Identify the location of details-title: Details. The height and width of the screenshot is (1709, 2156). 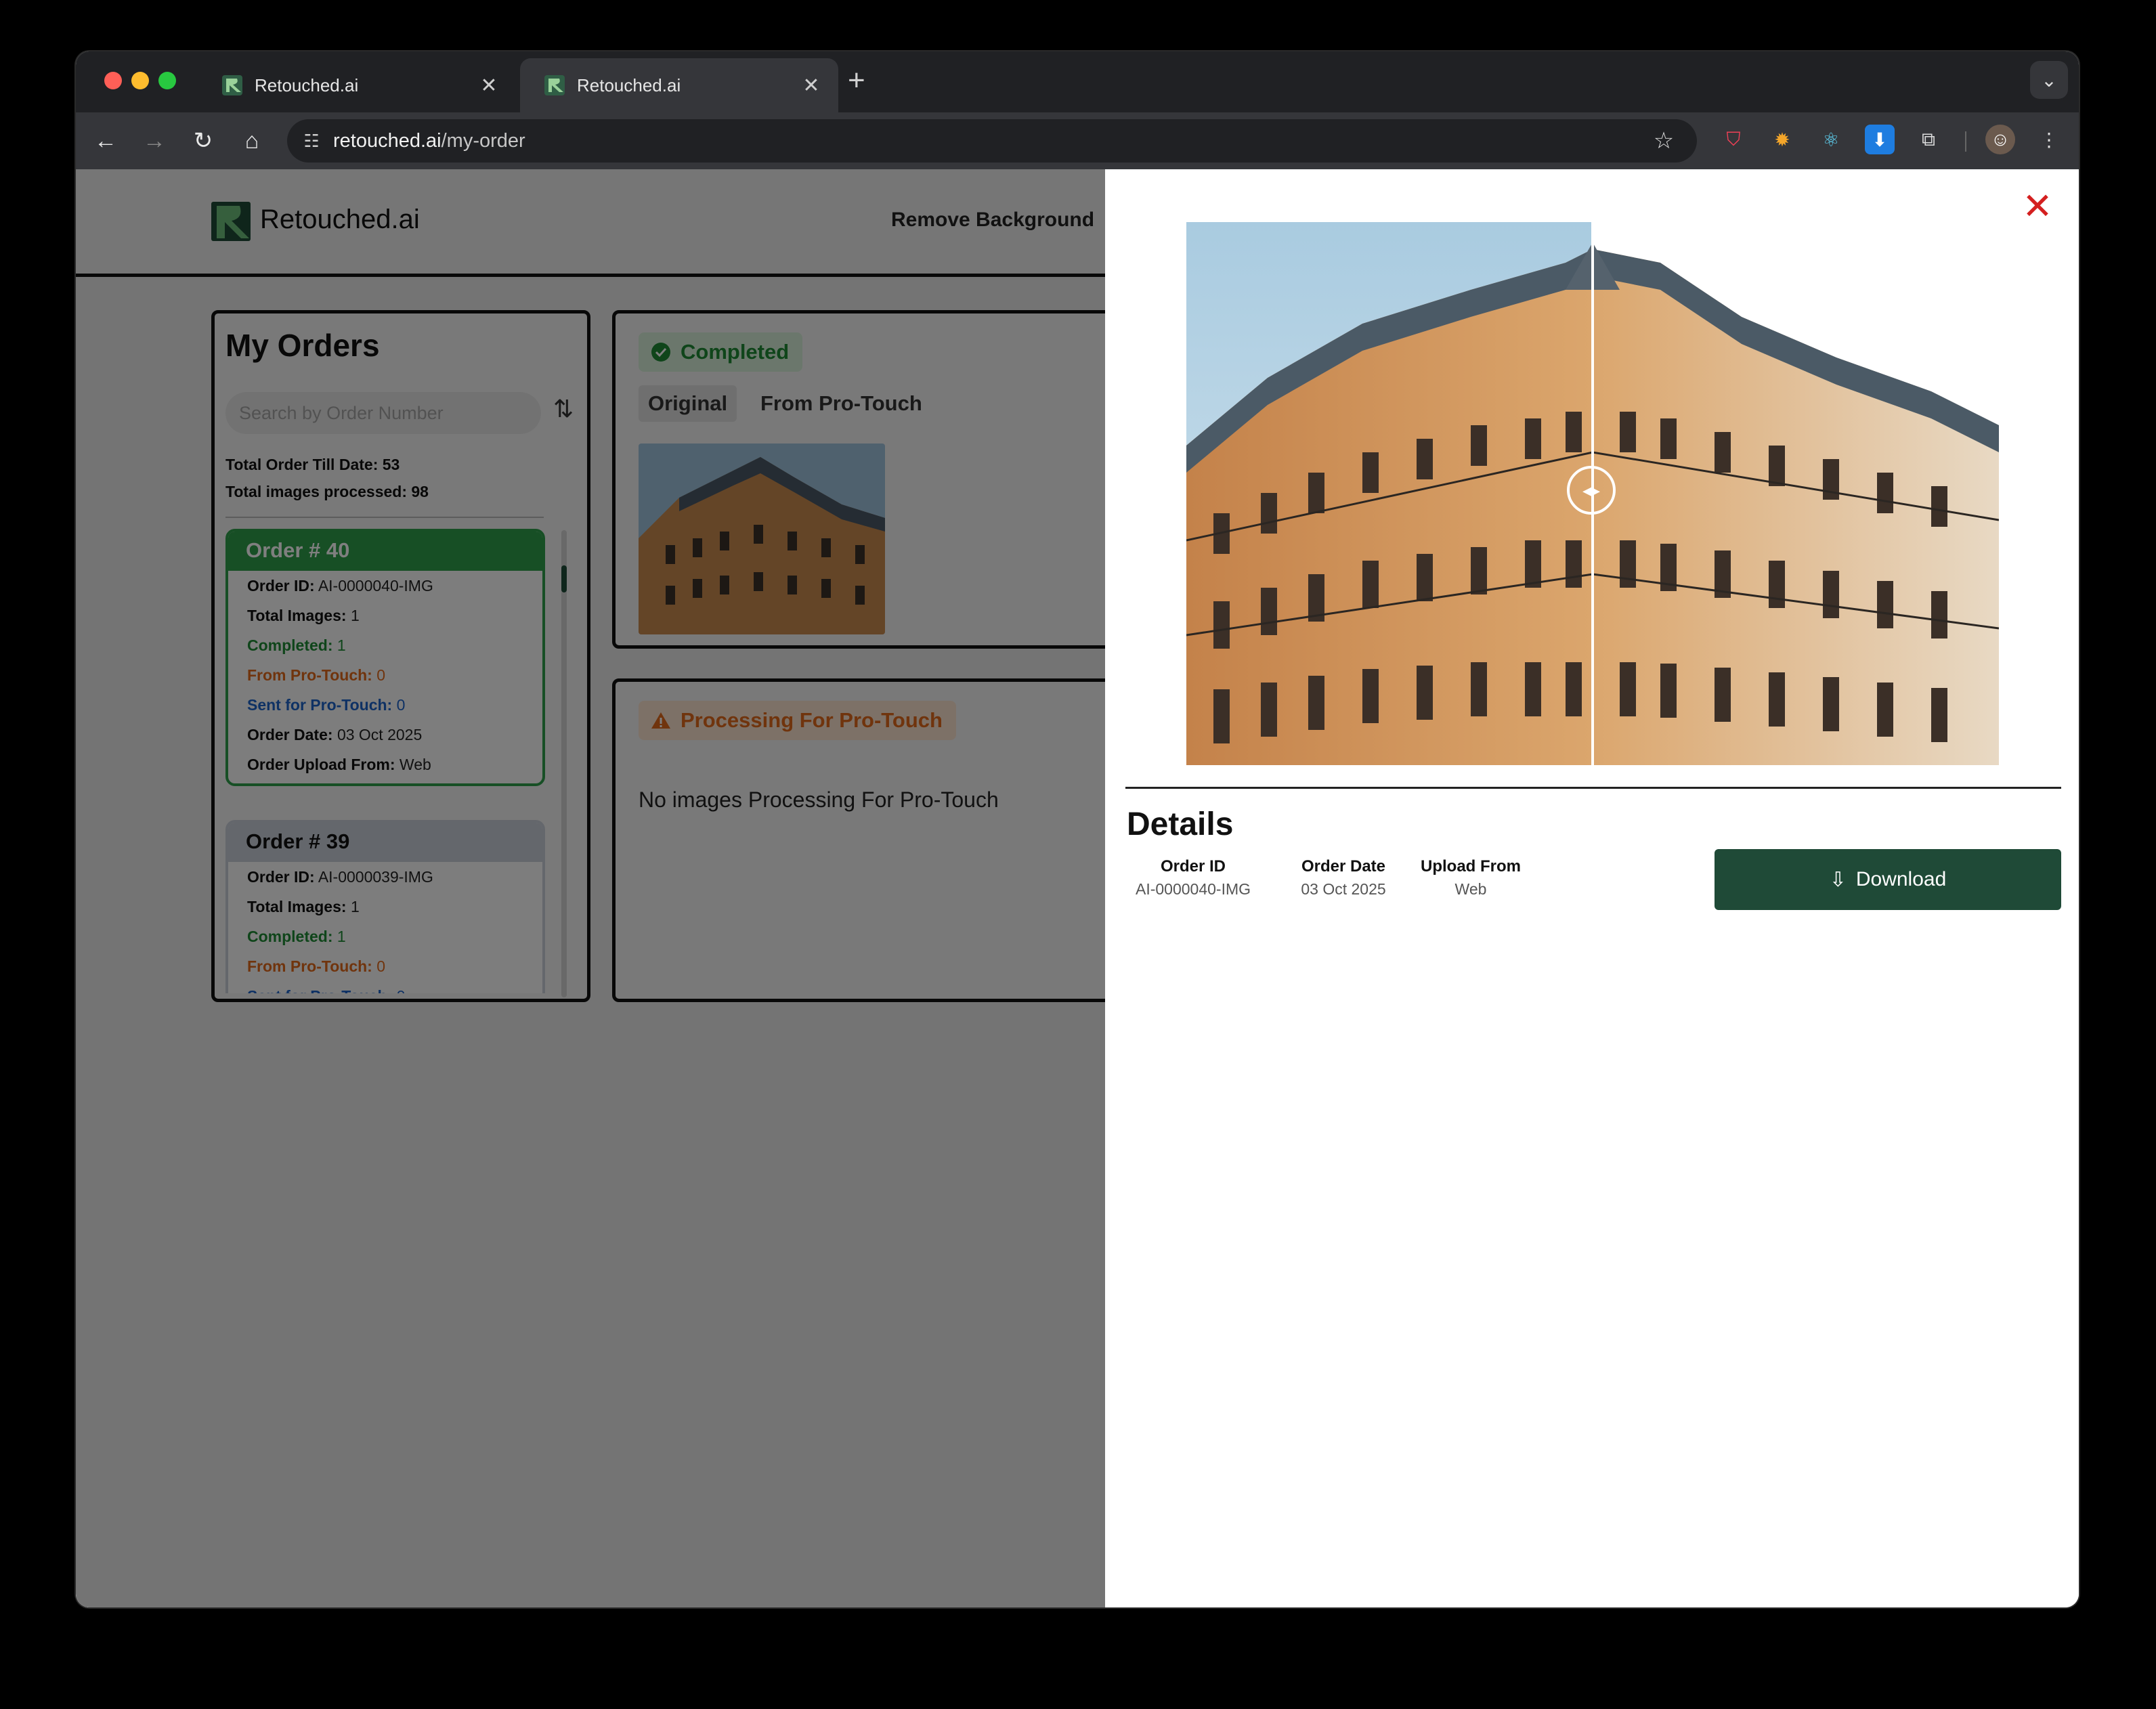
(1180, 824).